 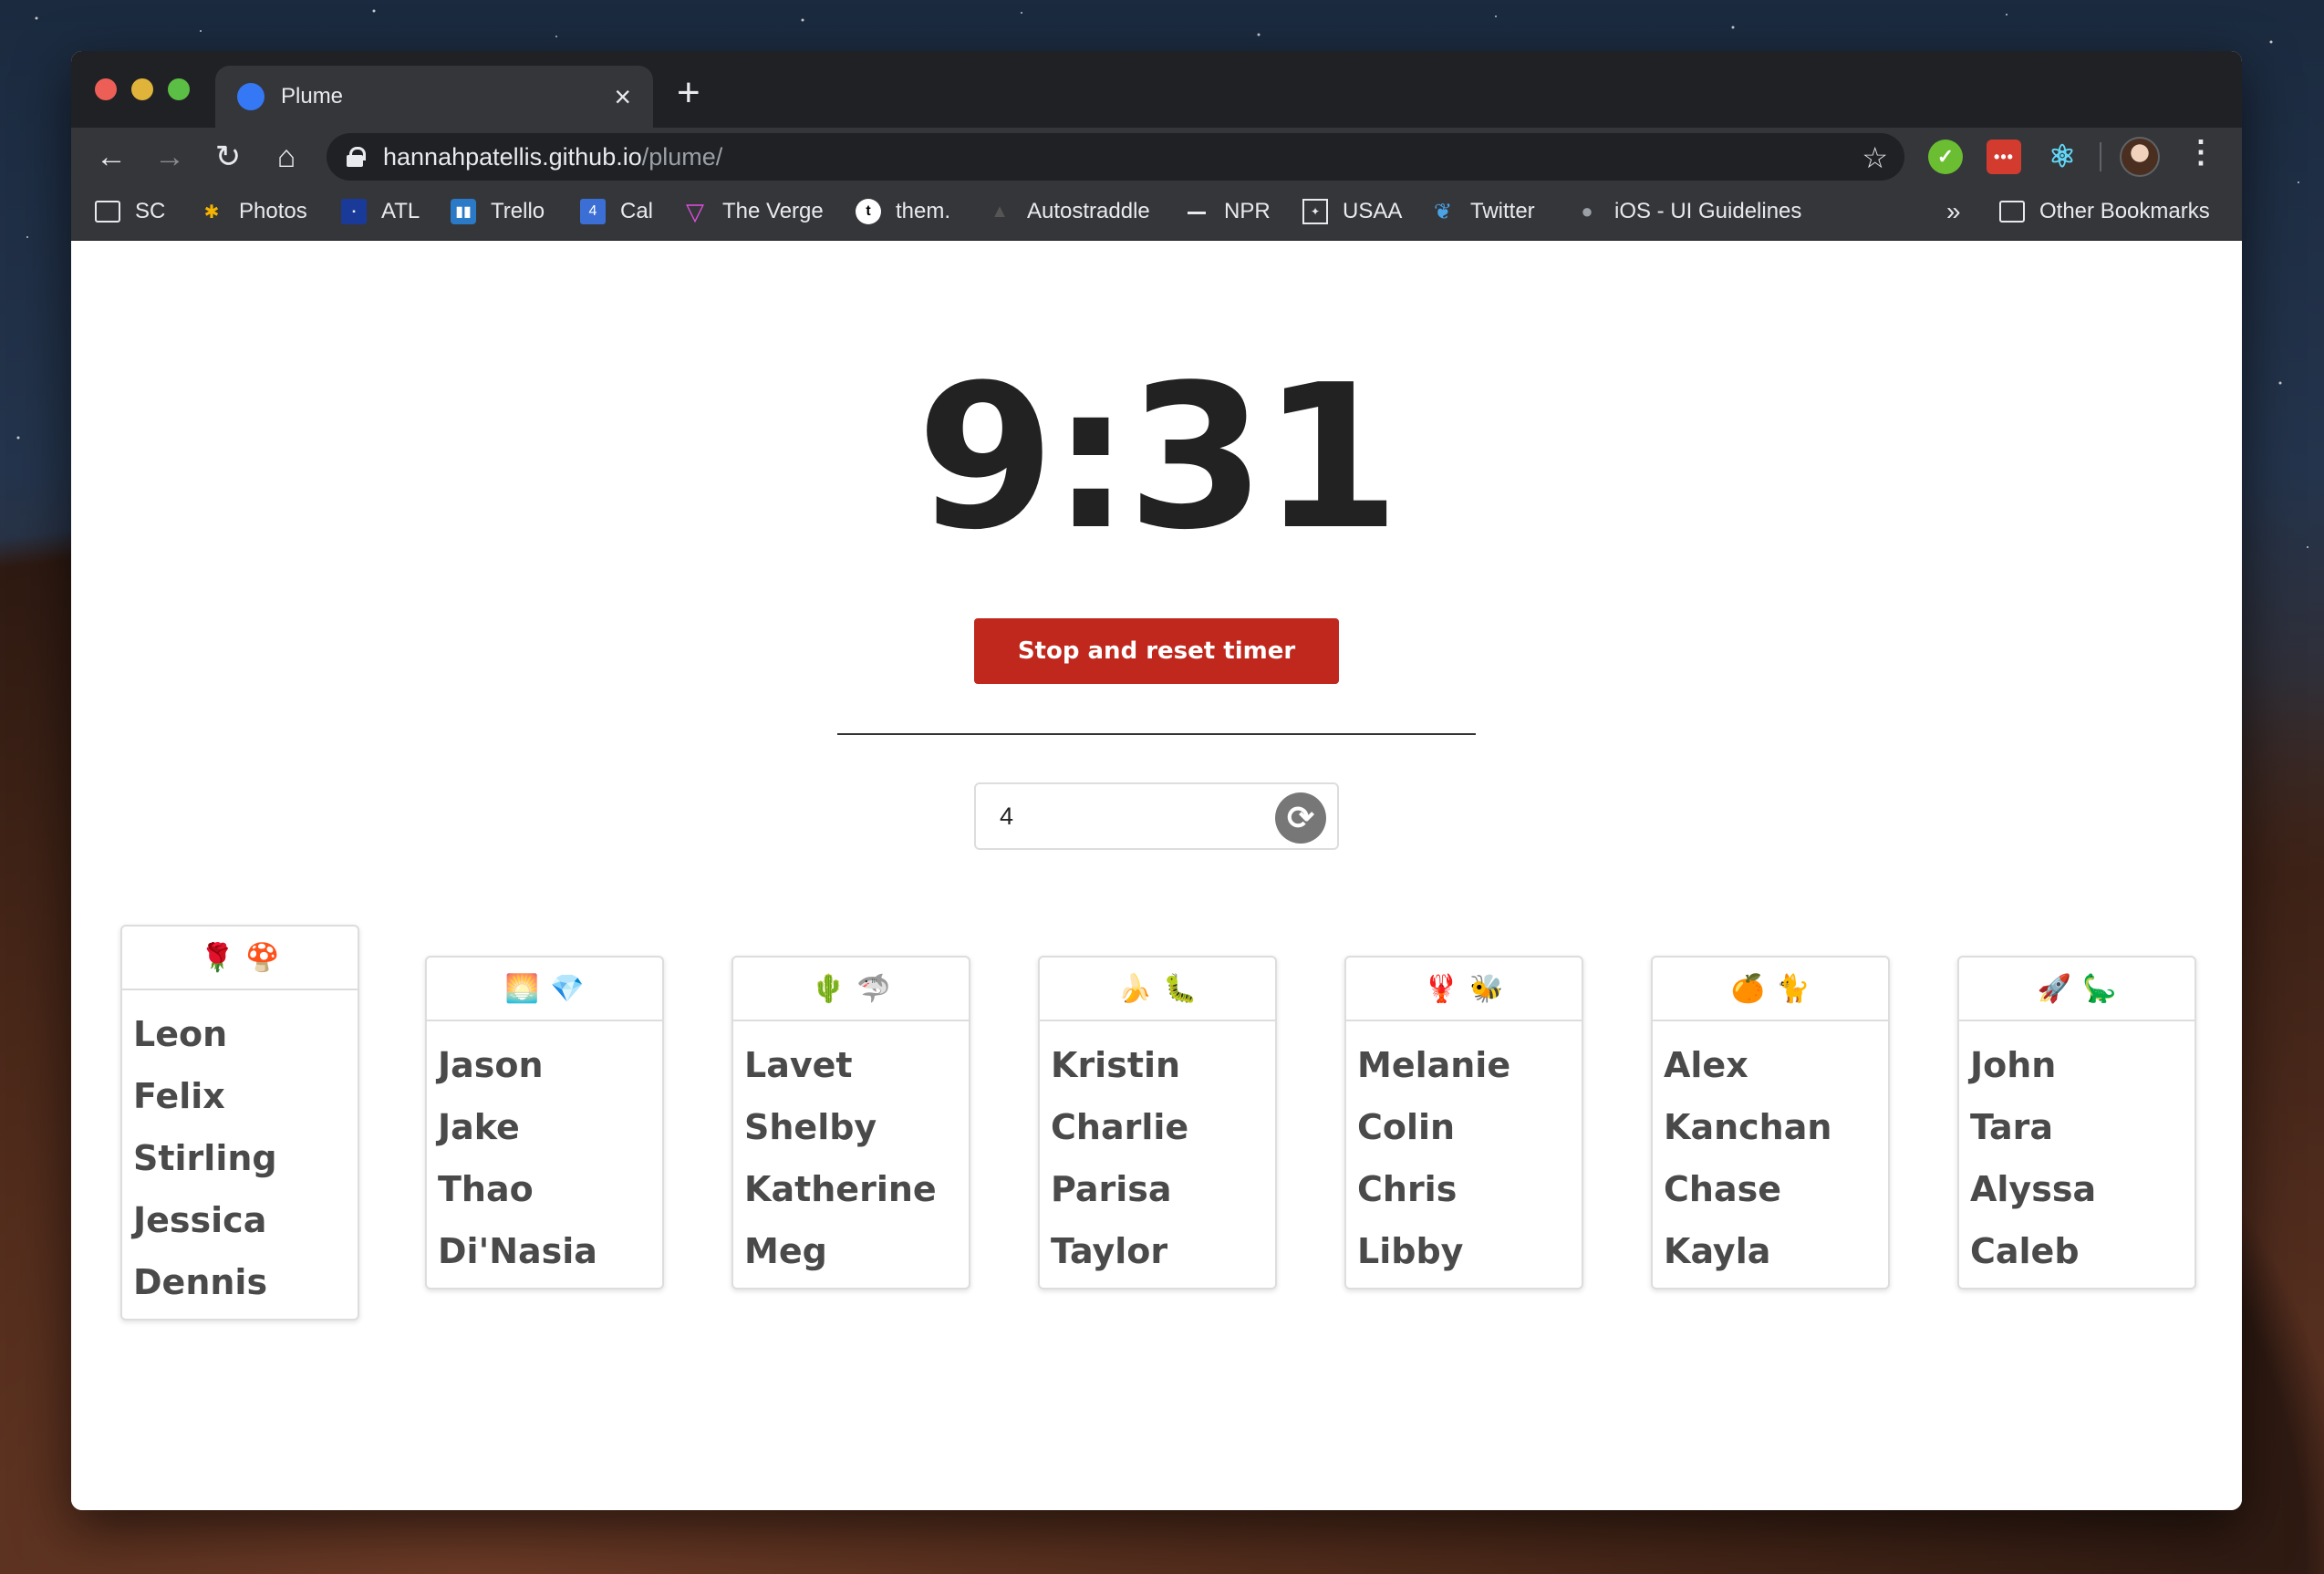 I want to click on bookmark-ios-ui-guidelines: ● iOS - UI Guidelines, so click(x=1687, y=211).